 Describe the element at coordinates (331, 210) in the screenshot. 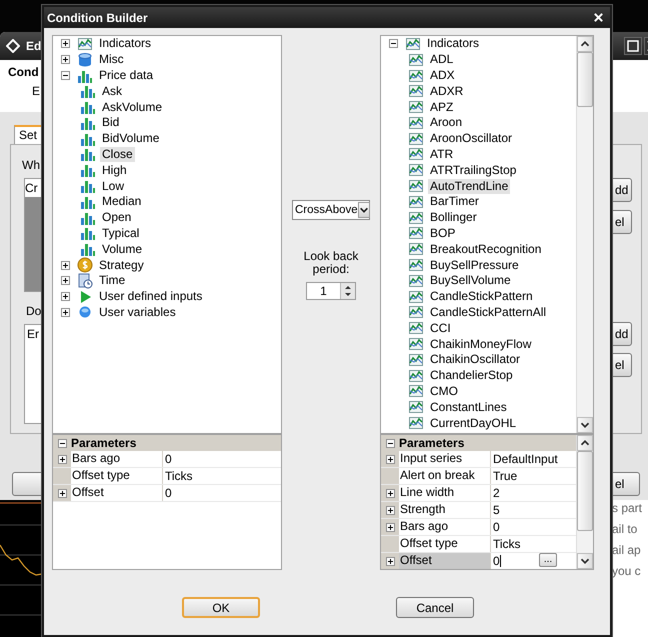

I see `operator-dropdown: CrossAbove` at that location.